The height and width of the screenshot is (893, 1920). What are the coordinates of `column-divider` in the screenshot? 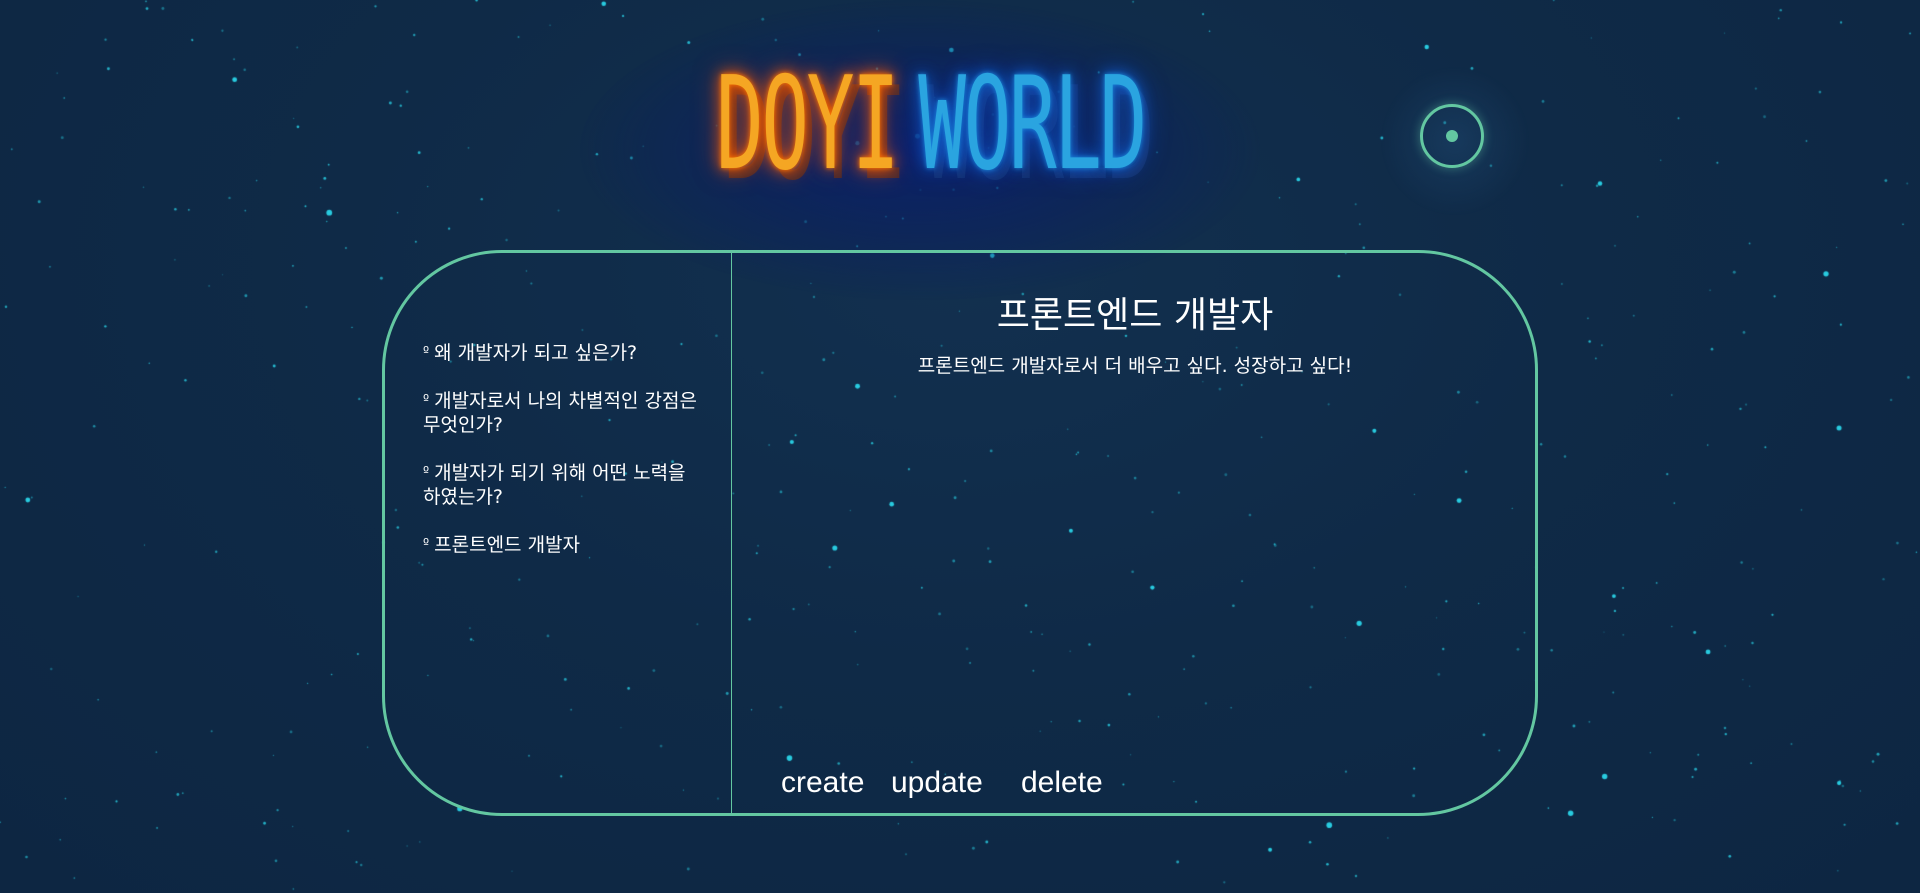 It's located at (731, 533).